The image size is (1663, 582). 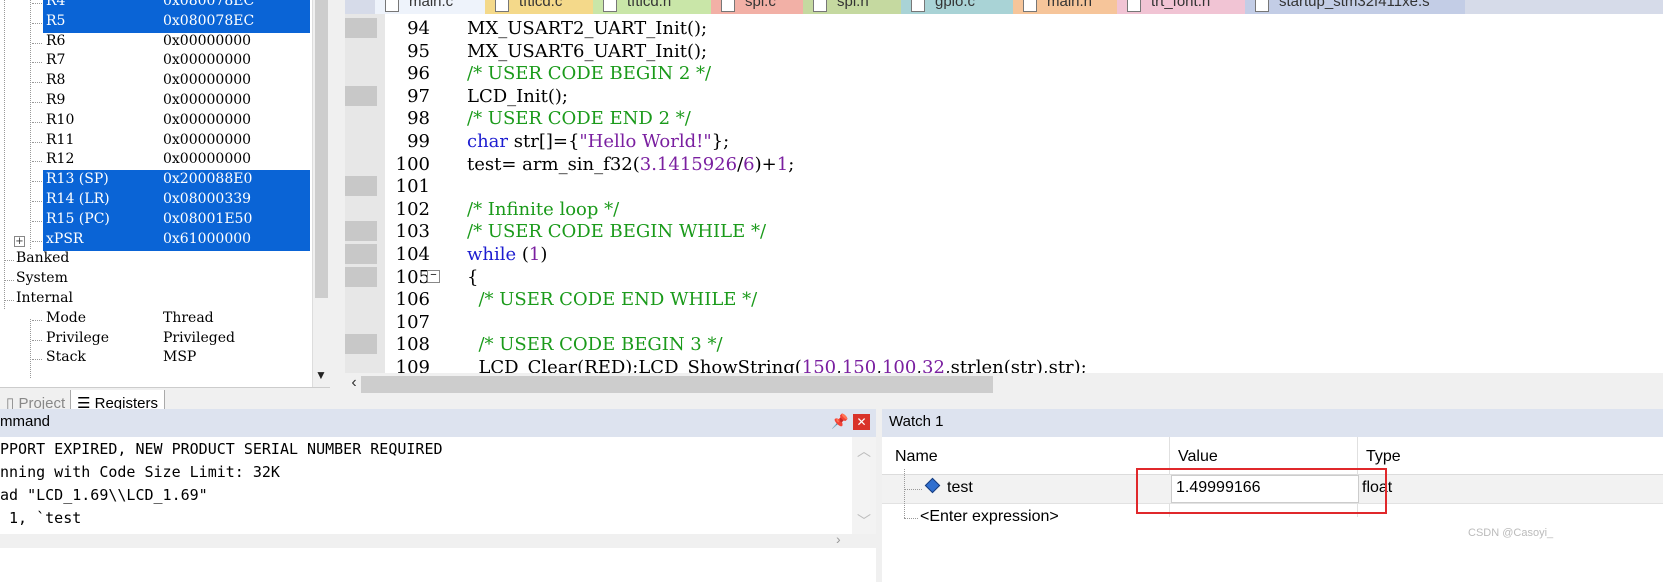 I want to click on editor-tab: main.c, so click(x=430, y=7).